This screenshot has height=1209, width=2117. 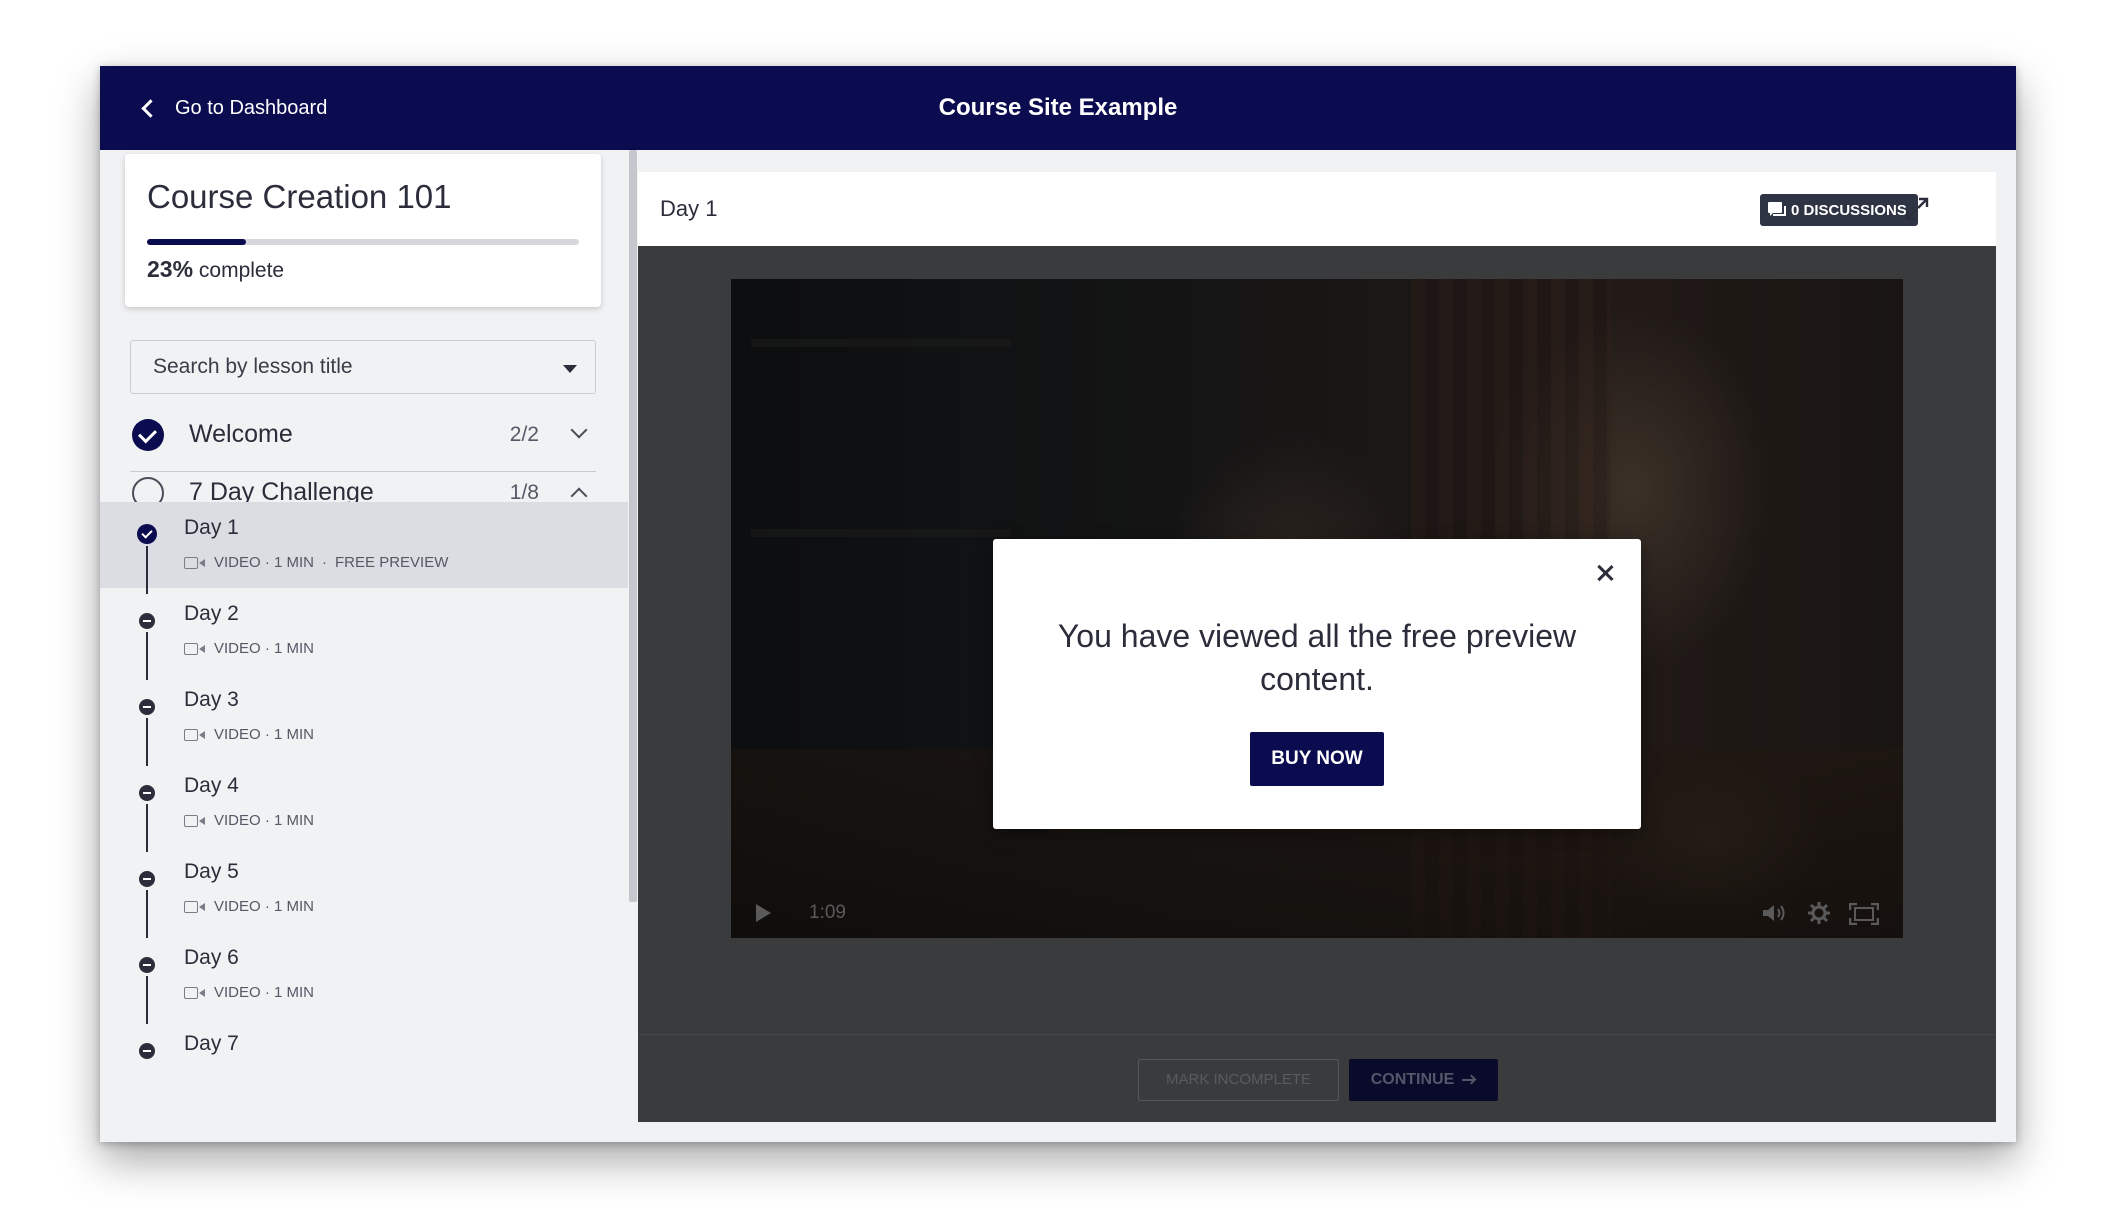 What do you see at coordinates (579, 430) in the screenshot?
I see `chevron-down-icon` at bounding box center [579, 430].